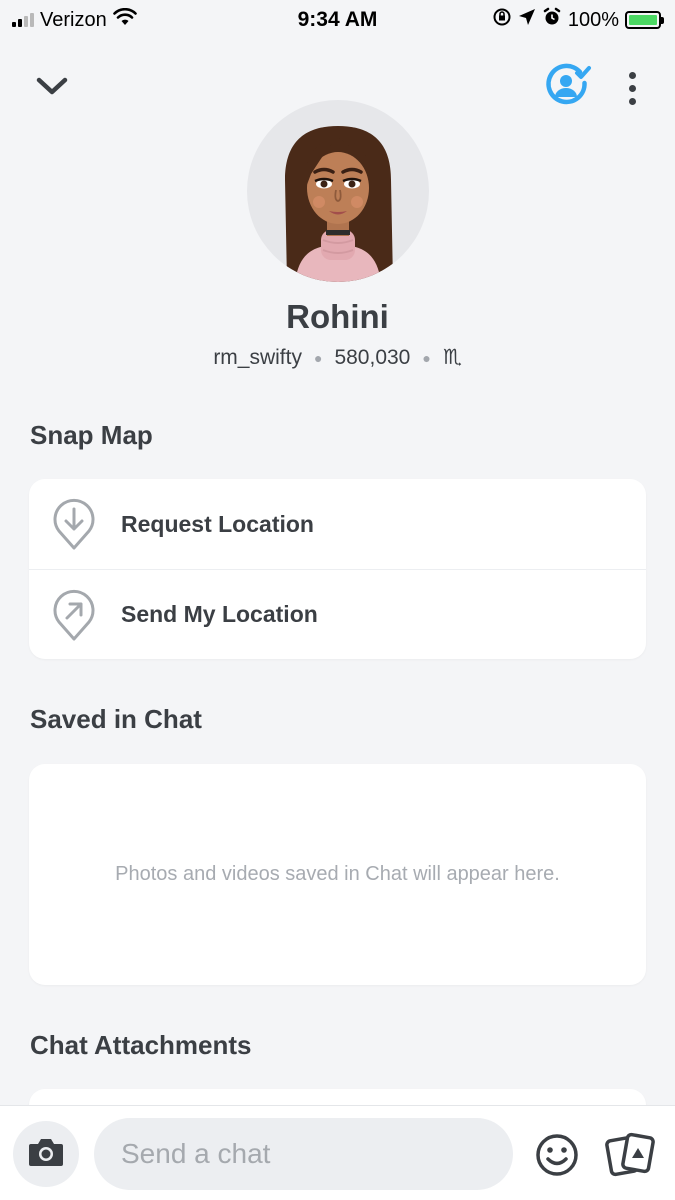 The width and height of the screenshot is (675, 1200). I want to click on emoji-icon, so click(557, 1158).